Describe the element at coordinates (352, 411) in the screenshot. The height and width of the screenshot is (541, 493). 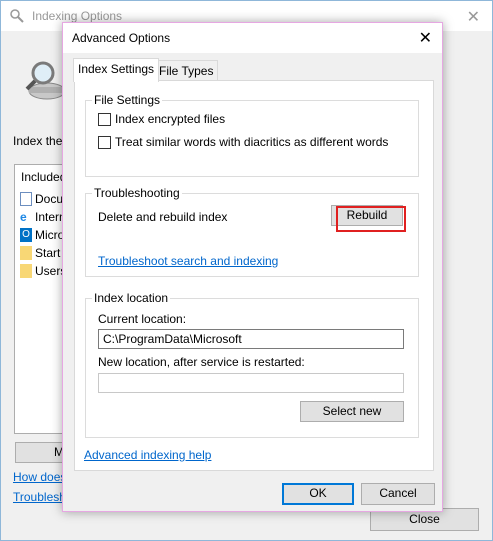
I see `select-new-button: Select new` at that location.